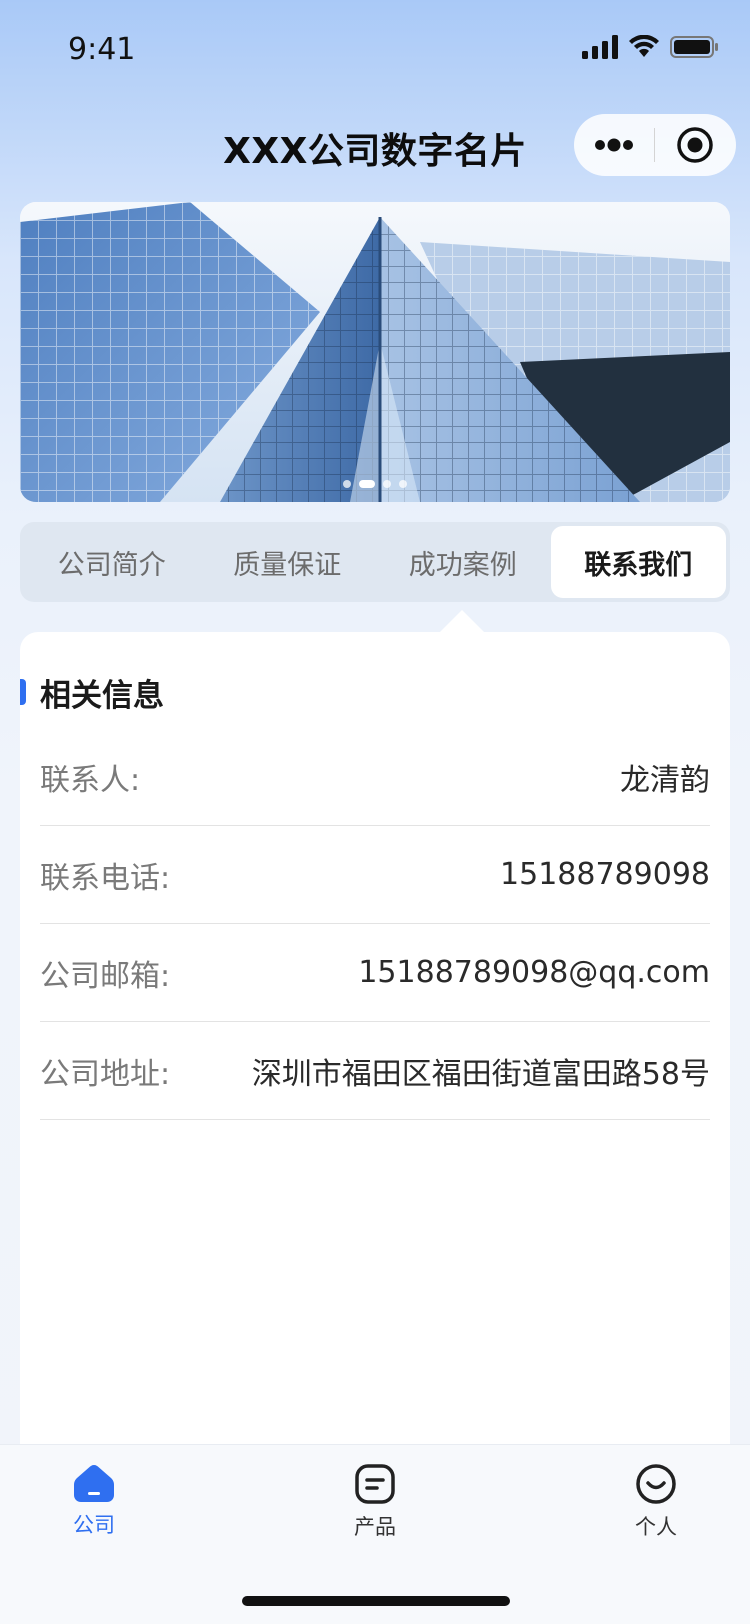  What do you see at coordinates (665, 780) in the screenshot?
I see `contact-person-value: 龙清韵` at bounding box center [665, 780].